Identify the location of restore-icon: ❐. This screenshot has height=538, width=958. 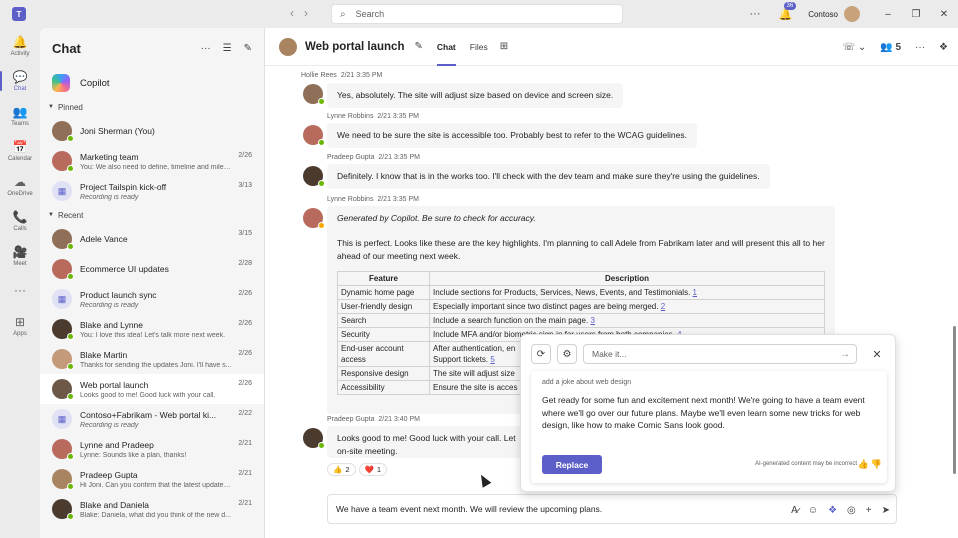
(916, 14).